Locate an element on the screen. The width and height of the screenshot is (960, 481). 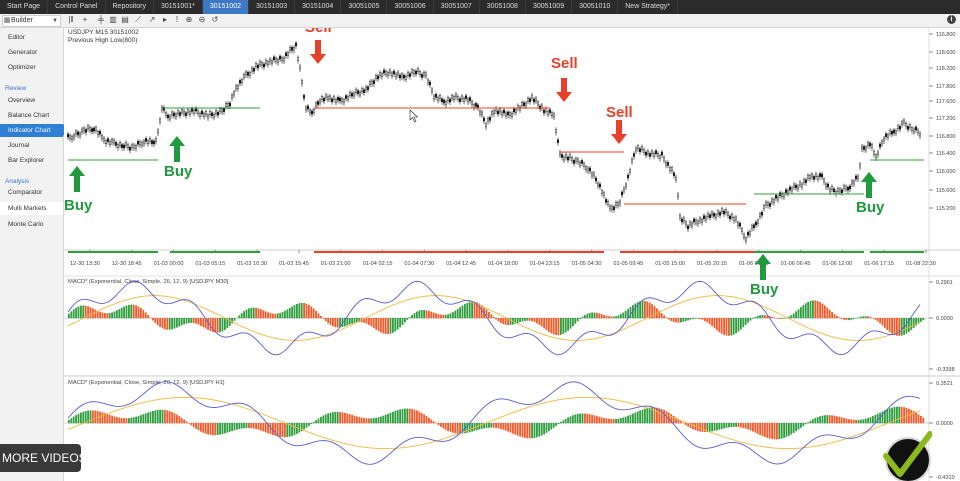
mode-selector: ▦Builder ▼ is located at coordinates (31, 21).